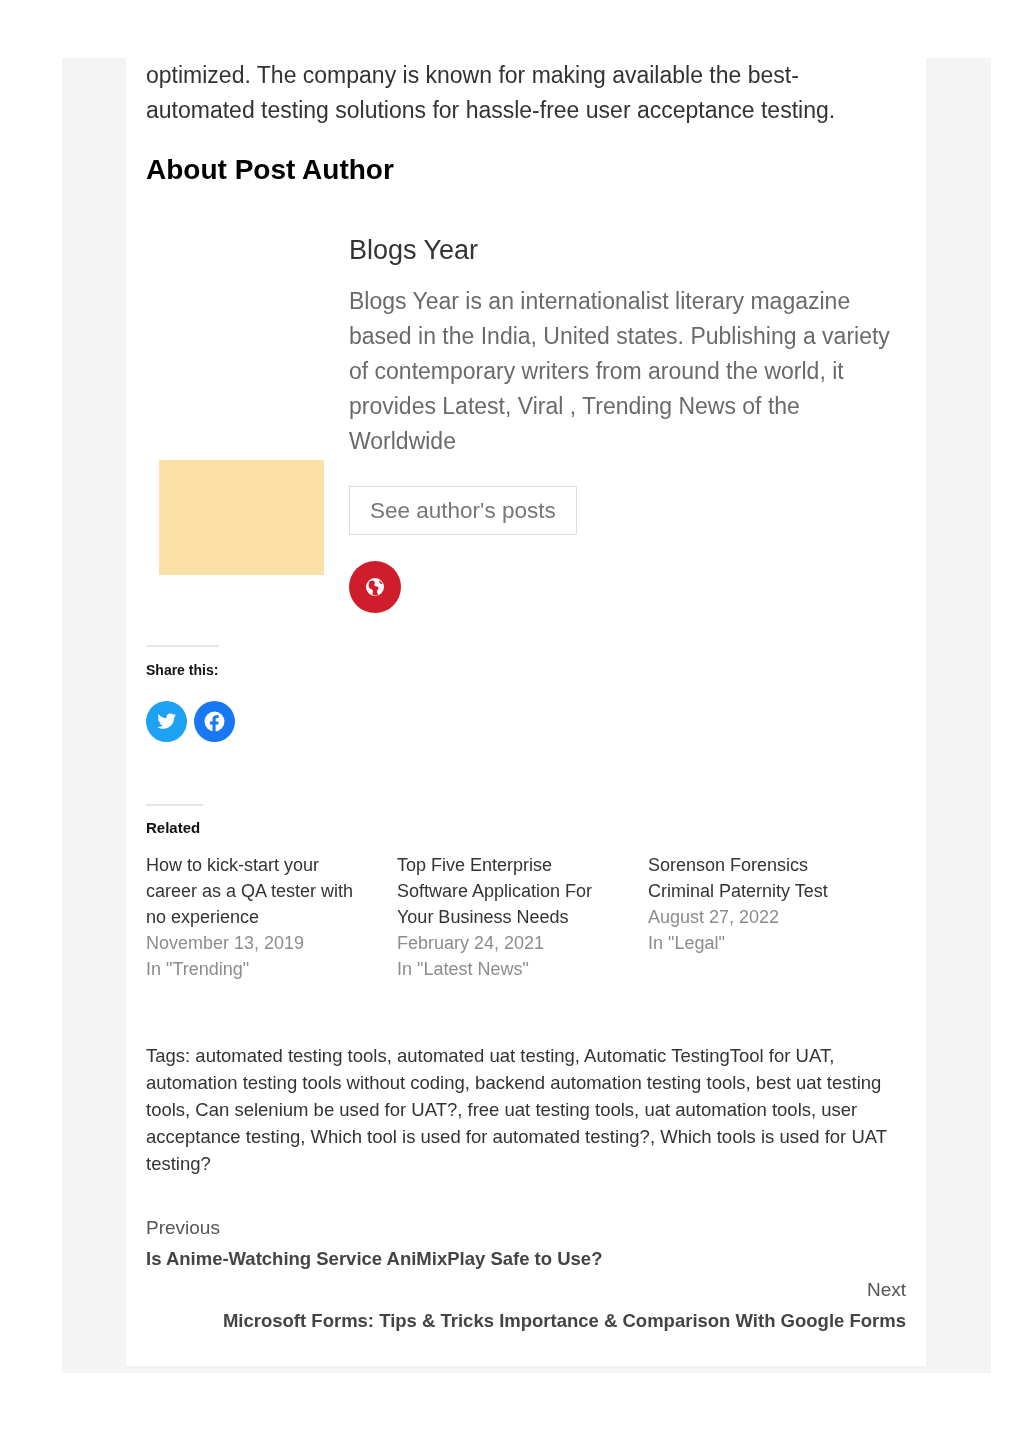 This screenshot has width=1024, height=1449. Describe the element at coordinates (620, 371) in the screenshot. I see `author-bio: Blogs Year is an internationalist literary magazine based in the India, United states. Publishing a variety of contemporary writers from around the world, it provides Latest, Viral , Trending News of the Worldwide` at that location.